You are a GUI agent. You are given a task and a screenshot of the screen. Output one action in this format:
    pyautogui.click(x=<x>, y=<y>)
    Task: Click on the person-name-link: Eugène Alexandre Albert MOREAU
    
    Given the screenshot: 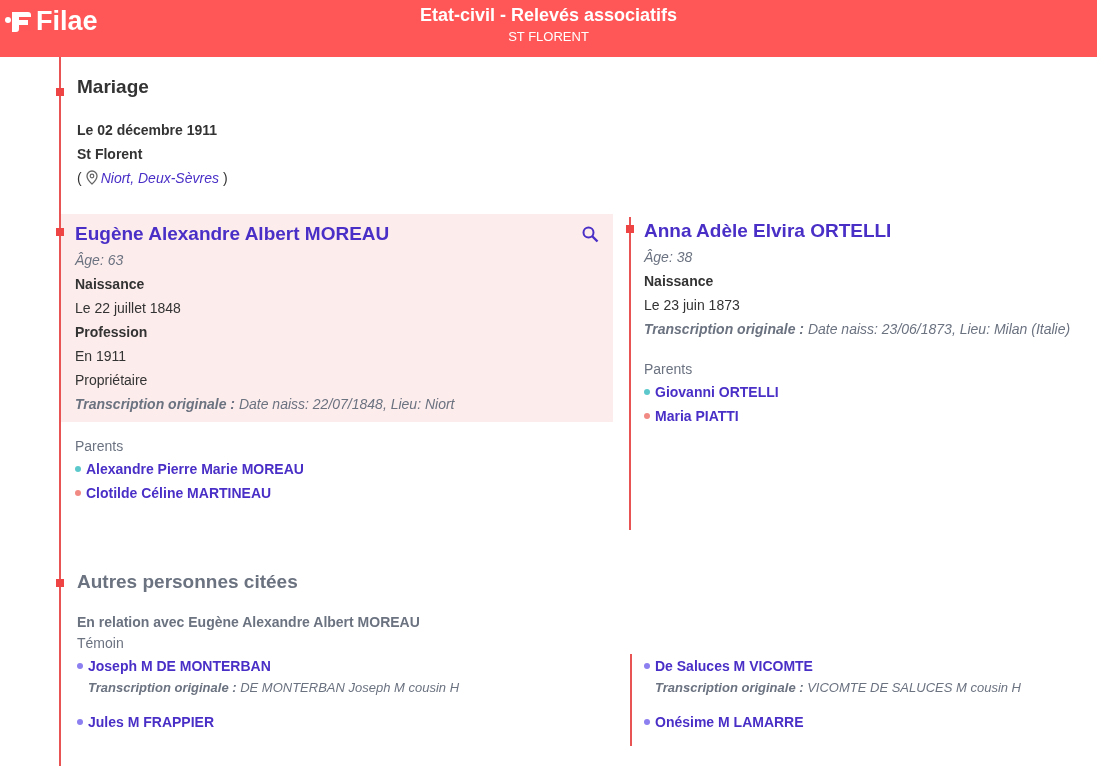 What is the action you would take?
    pyautogui.click(x=232, y=233)
    